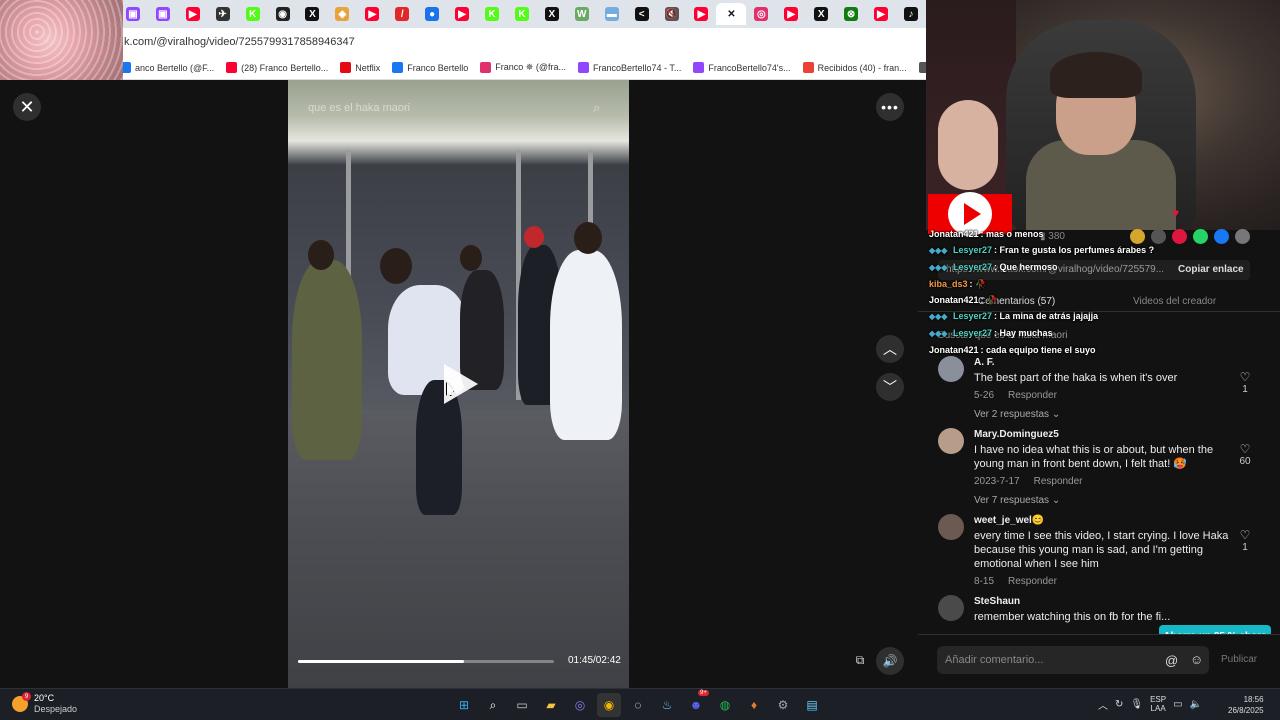  I want to click on weather-widget: 9 20°C Despejado, so click(44, 703).